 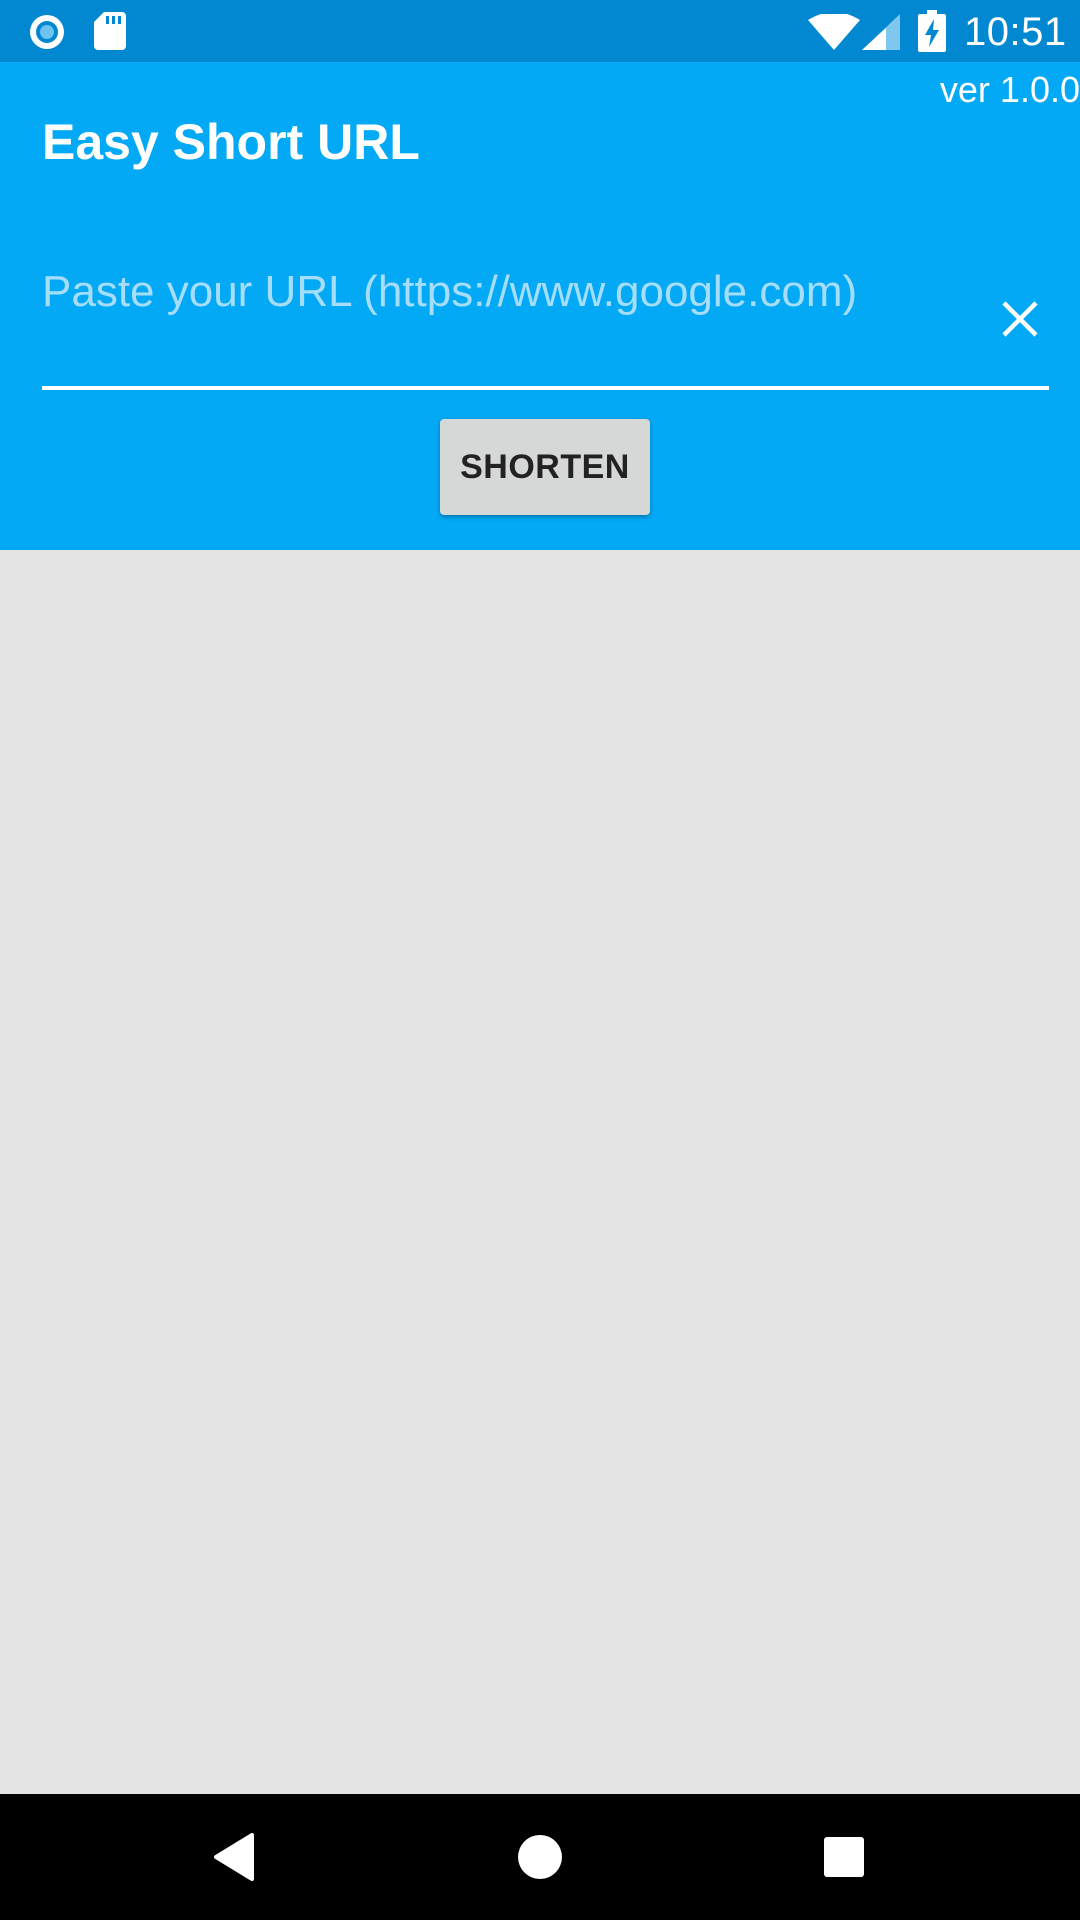 What do you see at coordinates (545, 467) in the screenshot?
I see `shorten-button: SHORTEN` at bounding box center [545, 467].